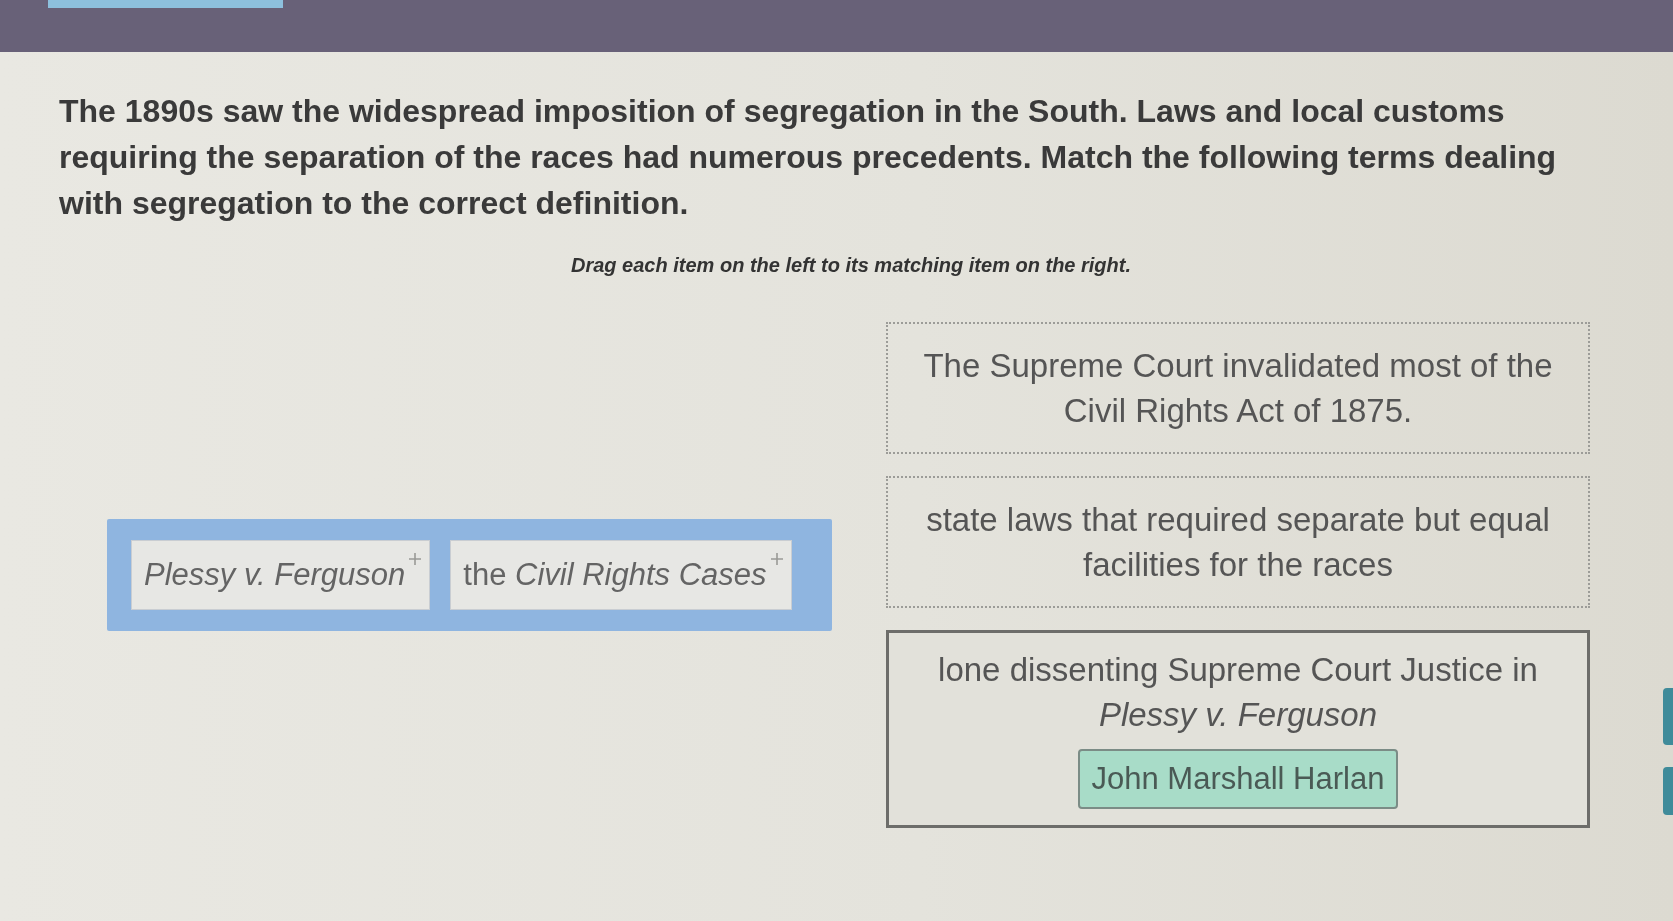 The image size is (1673, 921). Describe the element at coordinates (1238, 779) in the screenshot. I see `answer-card: John Marshall Harlan` at that location.